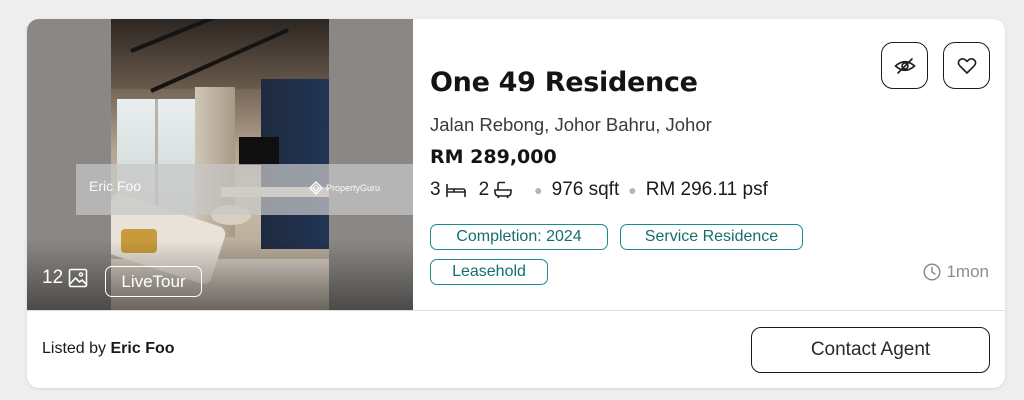 The image size is (1024, 400). I want to click on listing-specs: 3 2 ● 976 sqft ● RM 296.11 psf, so click(599, 190).